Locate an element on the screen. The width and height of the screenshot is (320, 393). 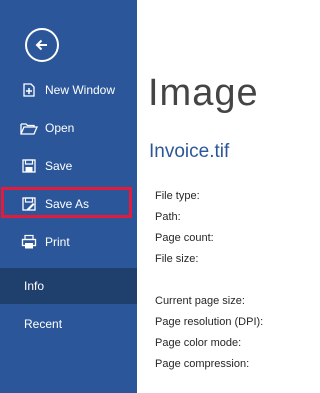
property-label: Page count: is located at coordinates (184, 238).